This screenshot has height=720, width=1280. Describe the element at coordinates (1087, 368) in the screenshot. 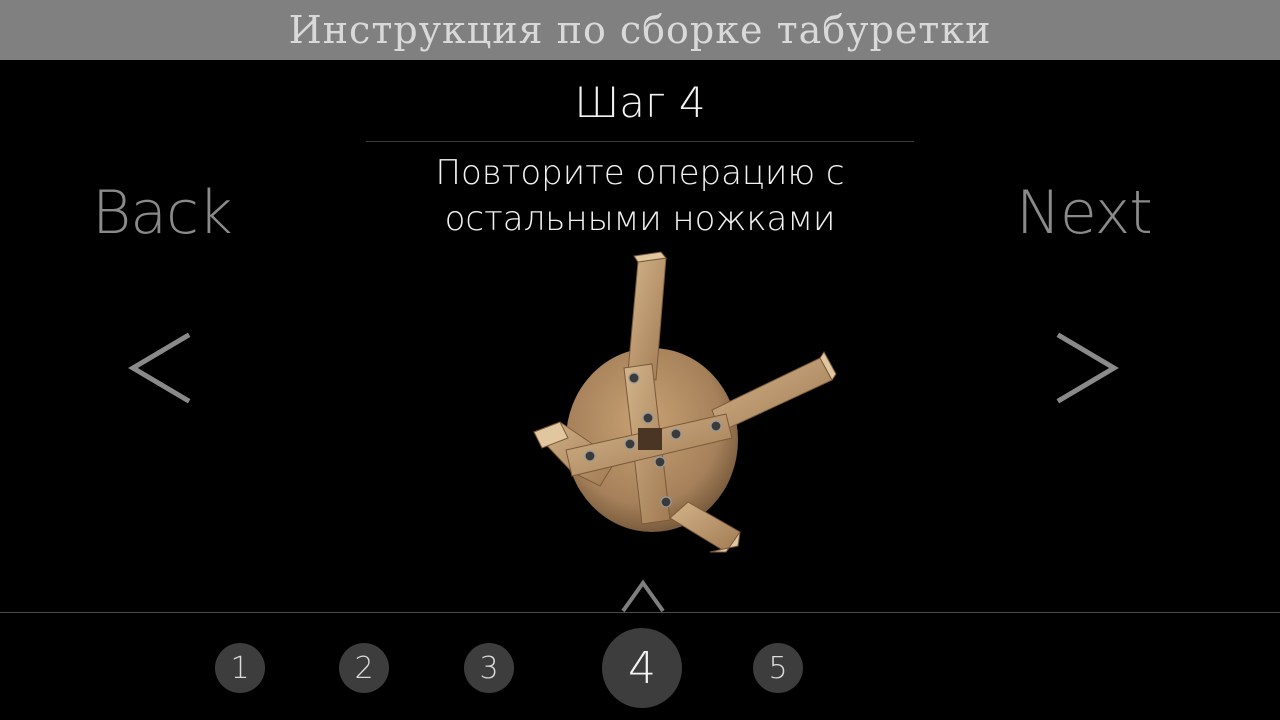

I see `chevron-right-icon` at that location.